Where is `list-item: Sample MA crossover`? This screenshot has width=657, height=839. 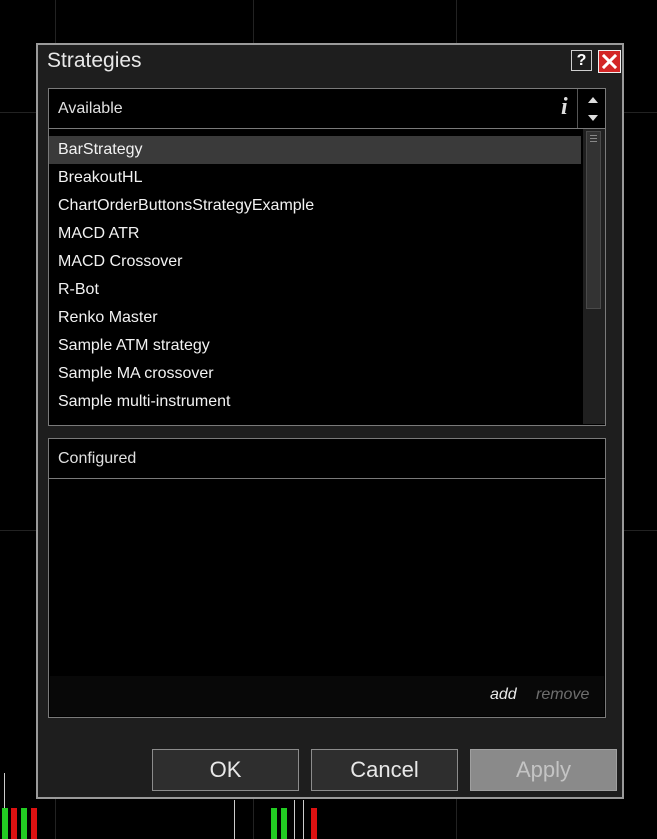 list-item: Sample MA crossover is located at coordinates (315, 374).